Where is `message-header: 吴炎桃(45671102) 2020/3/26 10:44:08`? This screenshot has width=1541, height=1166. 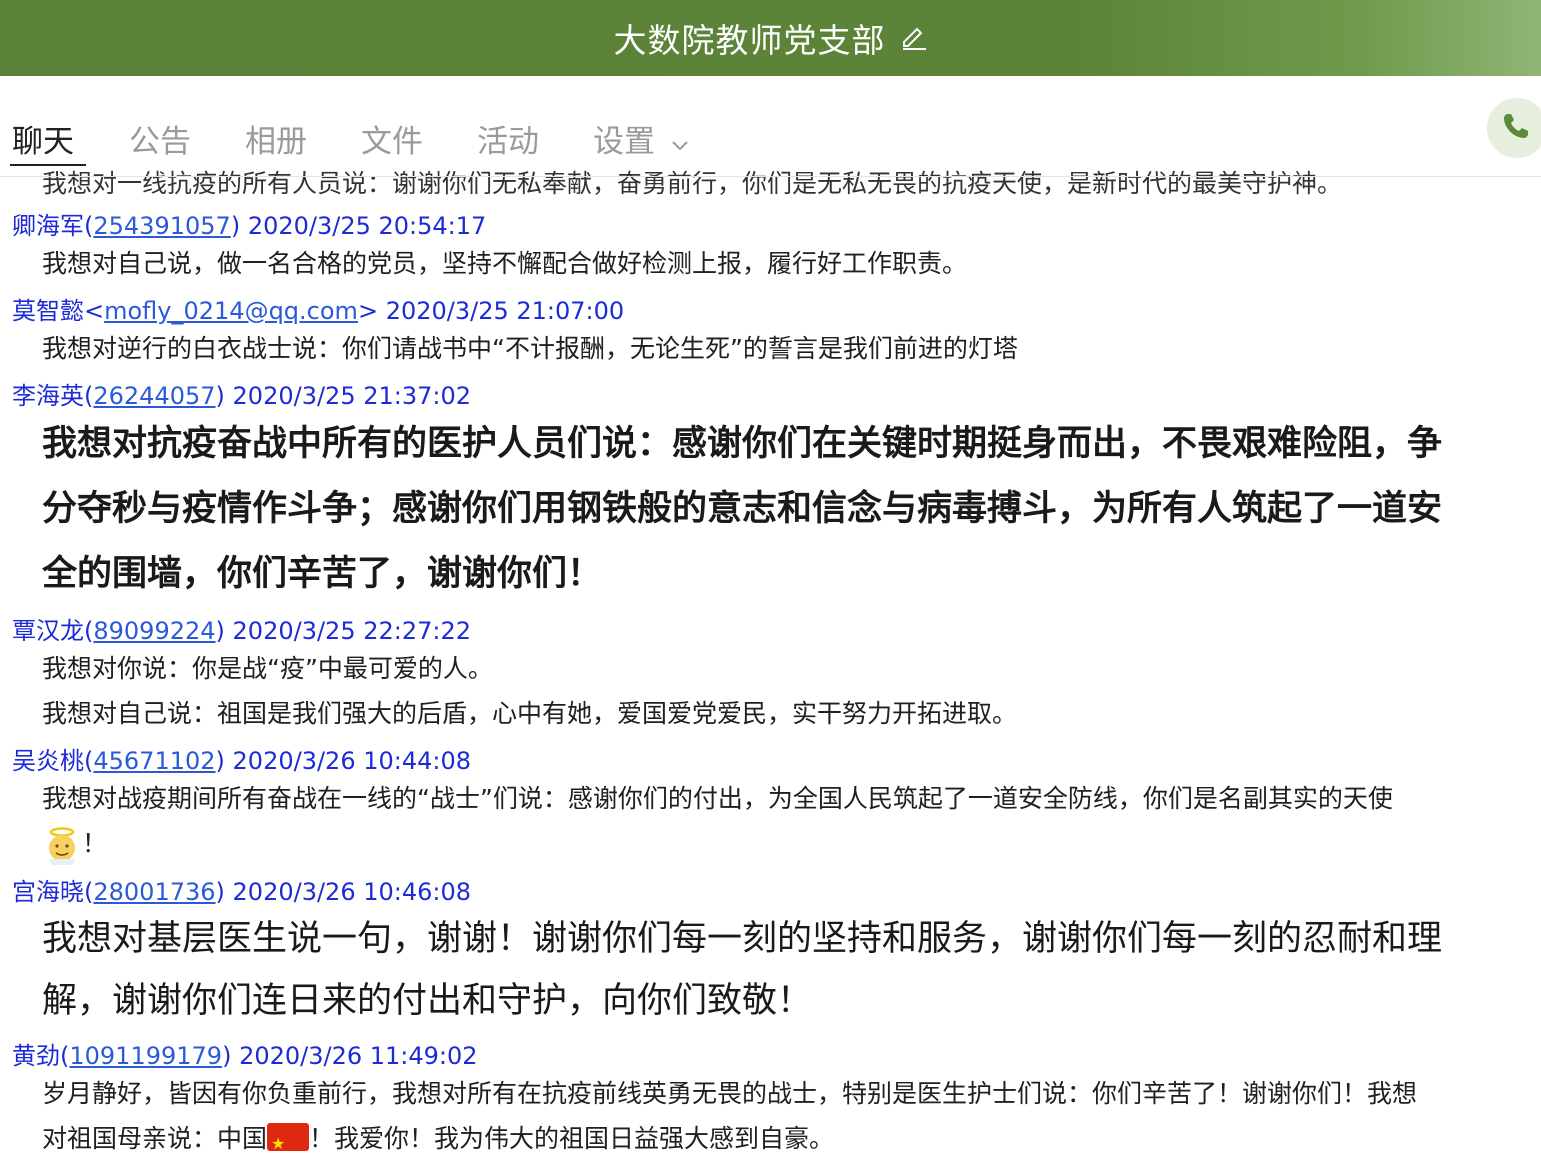
message-header: 吴炎桃(45671102) 2020/3/26 10:44:08 is located at coordinates (242, 761).